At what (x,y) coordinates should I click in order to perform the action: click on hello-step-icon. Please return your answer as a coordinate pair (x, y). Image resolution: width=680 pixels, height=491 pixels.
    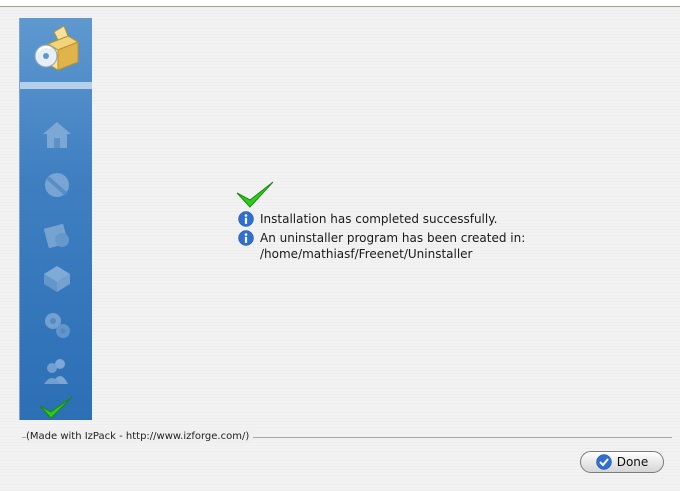
    Looking at the image, I should click on (57, 135).